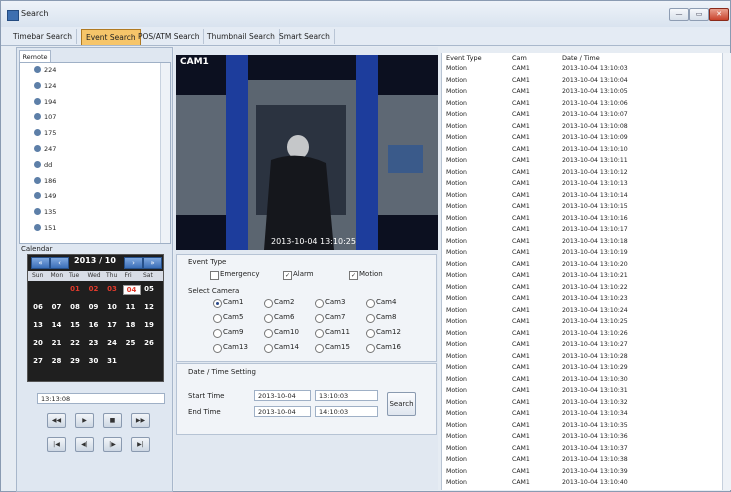 This screenshot has height=492, width=731. Describe the element at coordinates (582, 230) in the screenshot. I see `table-row: Motion CAM1 2013-10-04 13:10:17` at that location.